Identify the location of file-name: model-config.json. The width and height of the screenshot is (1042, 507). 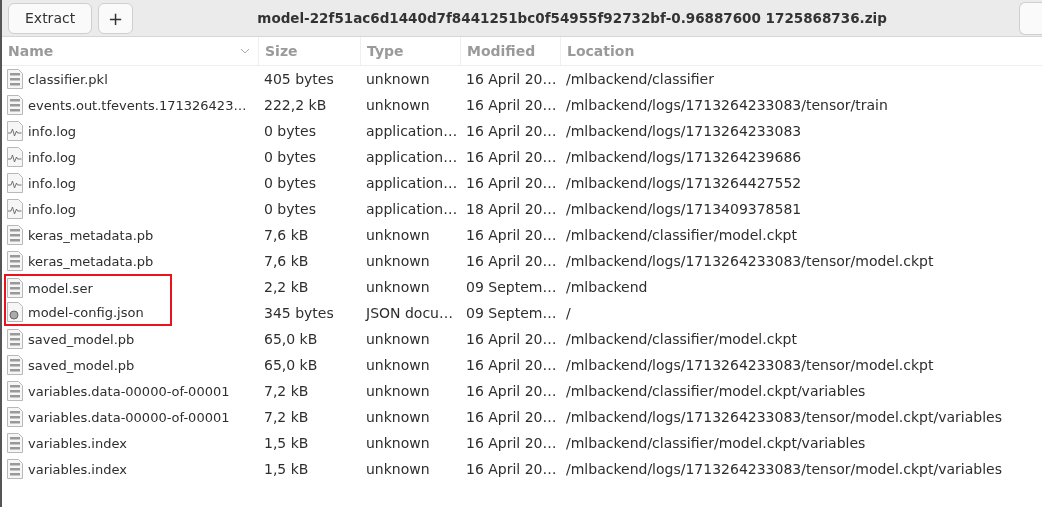
(86, 312).